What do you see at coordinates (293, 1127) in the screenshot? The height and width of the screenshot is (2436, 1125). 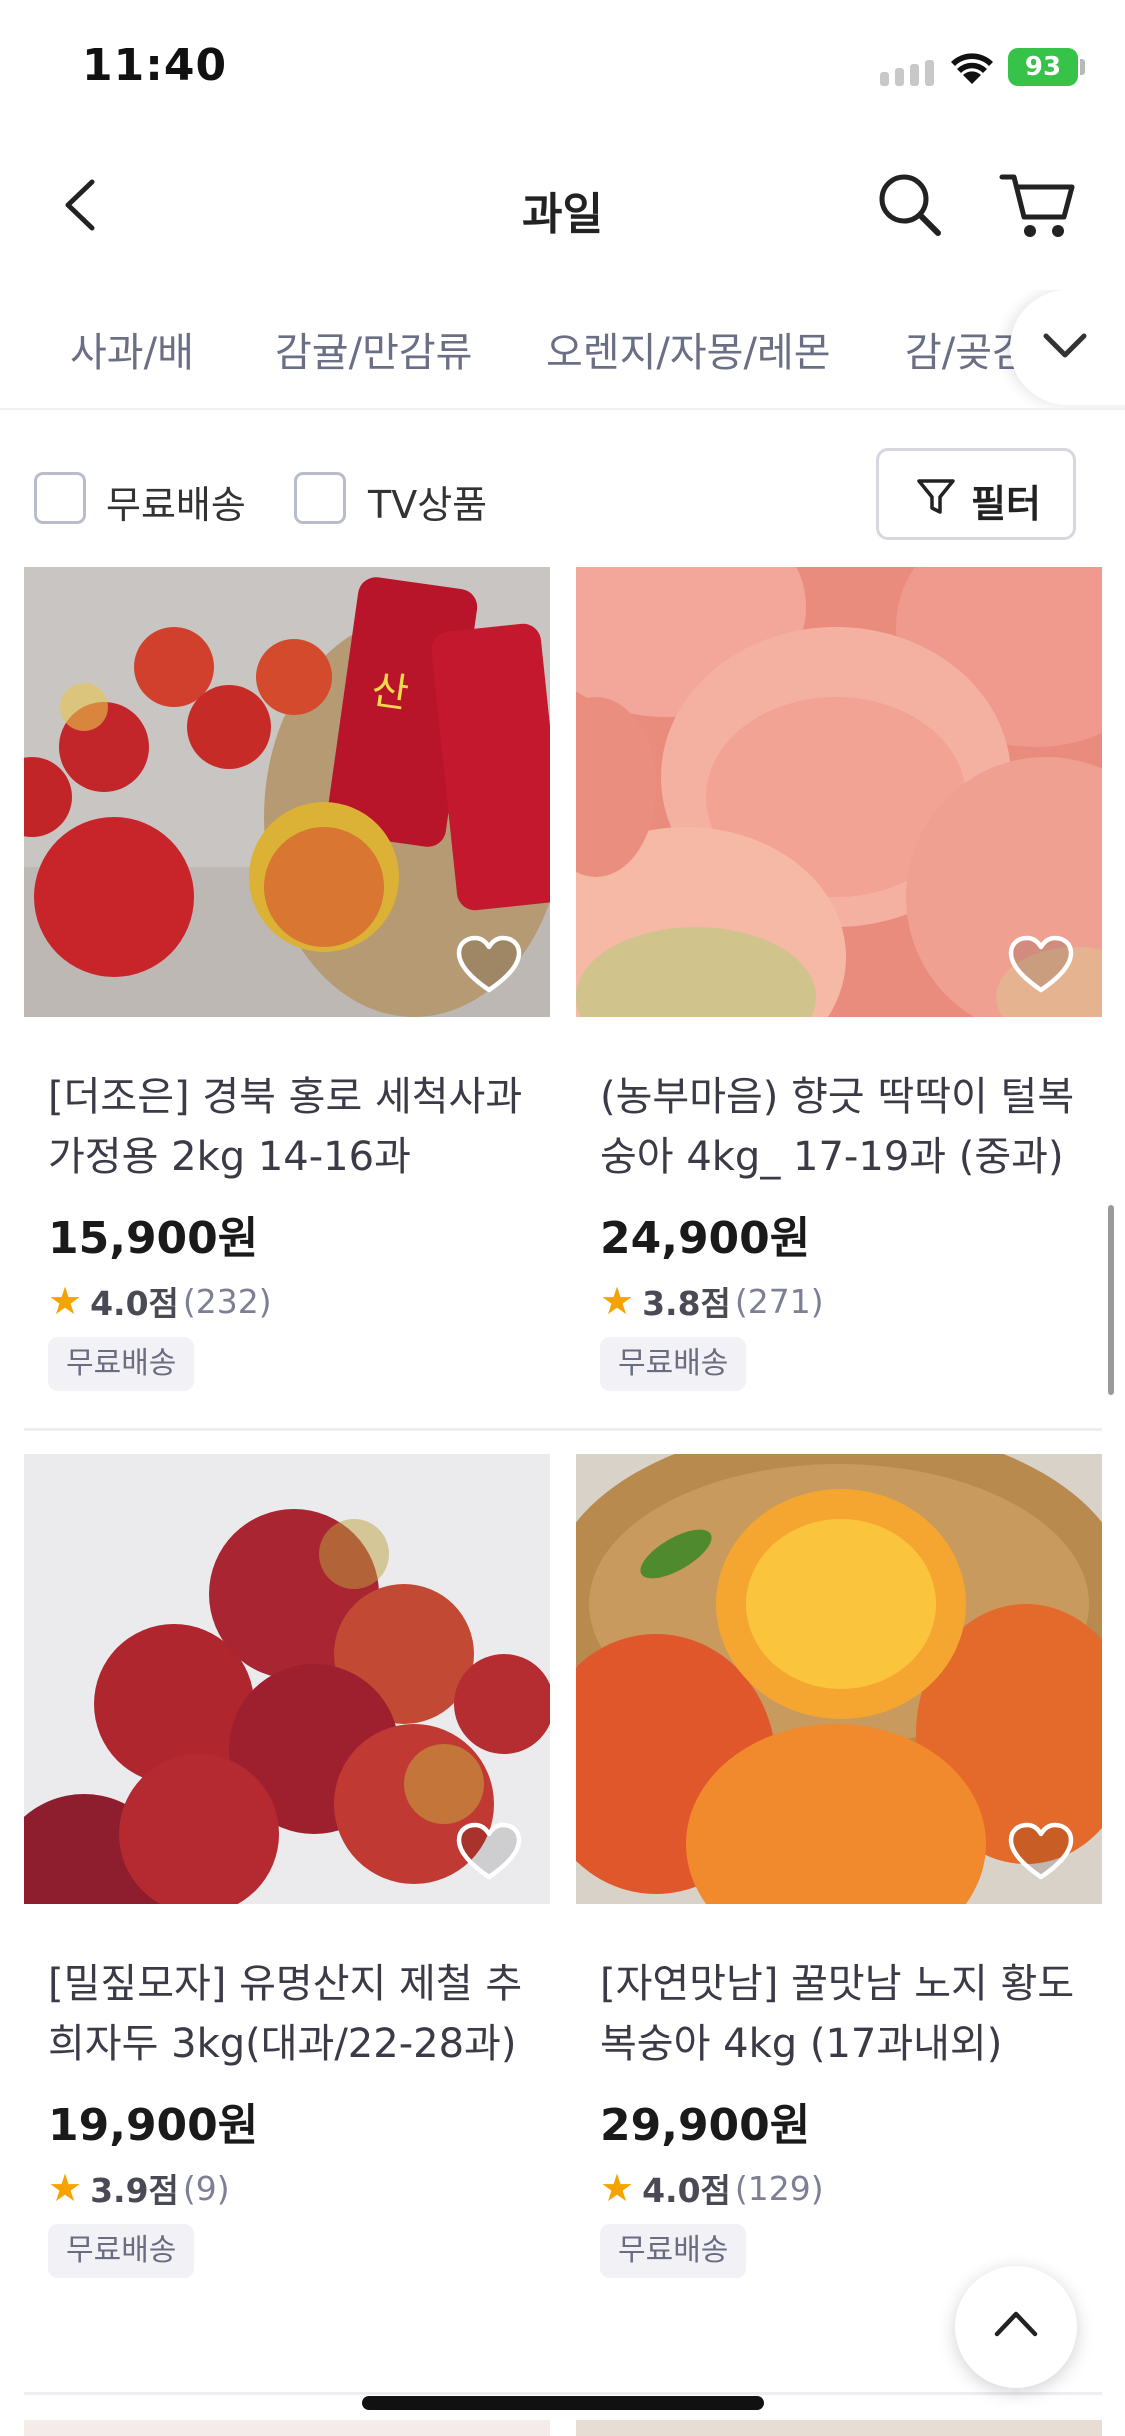 I see `product-title: [더조은] 경북 홍로 세척사과 가정용 2kg 14-16과` at bounding box center [293, 1127].